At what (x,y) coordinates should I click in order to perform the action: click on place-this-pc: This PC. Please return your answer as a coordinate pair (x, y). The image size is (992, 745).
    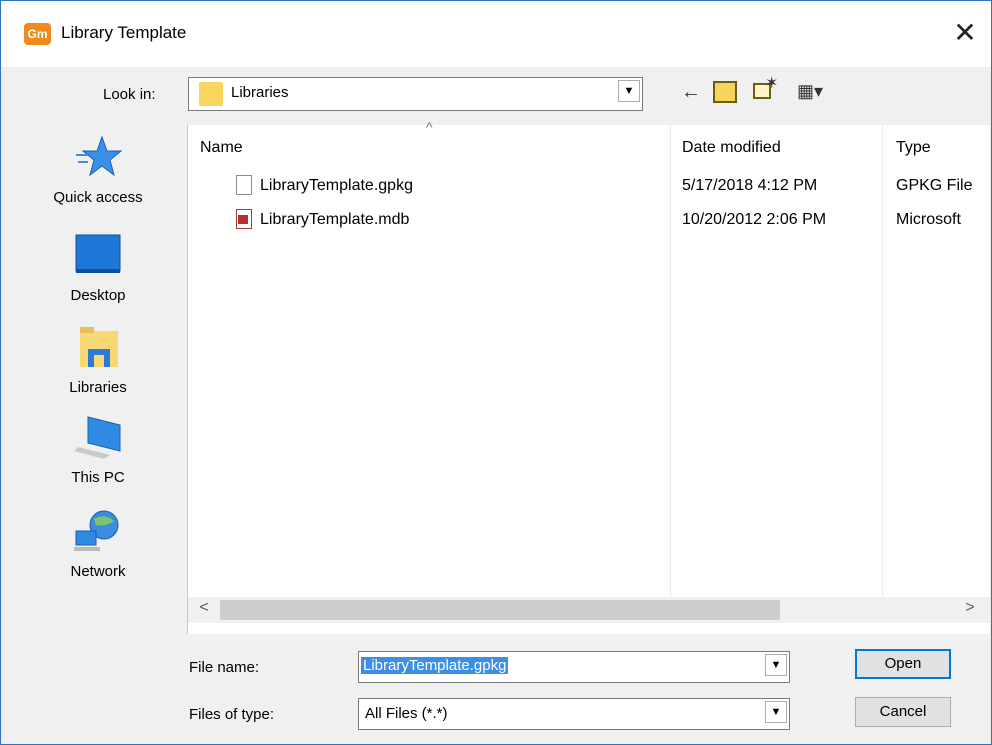
    Looking at the image, I should click on (98, 450).